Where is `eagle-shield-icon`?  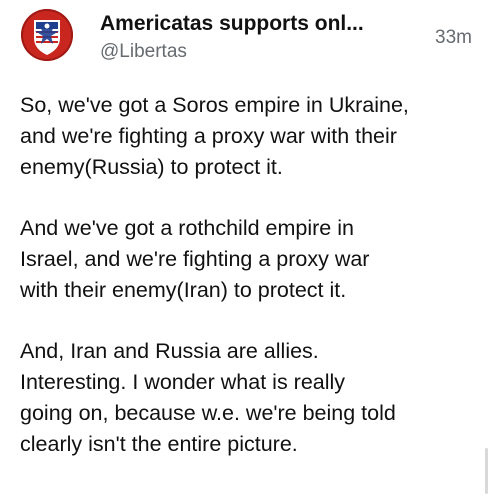
eagle-shield-icon is located at coordinates (47, 35).